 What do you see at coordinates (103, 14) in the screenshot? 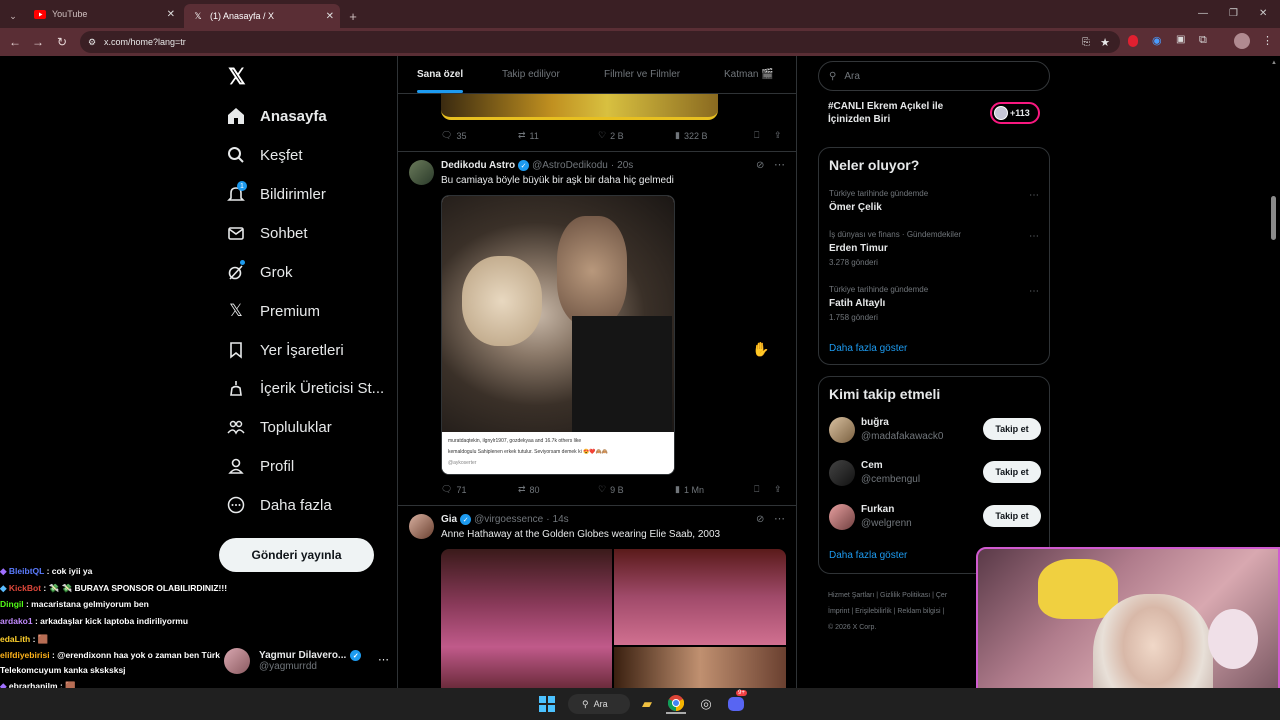
I see `tab-youtube: YouTube ✕` at bounding box center [103, 14].